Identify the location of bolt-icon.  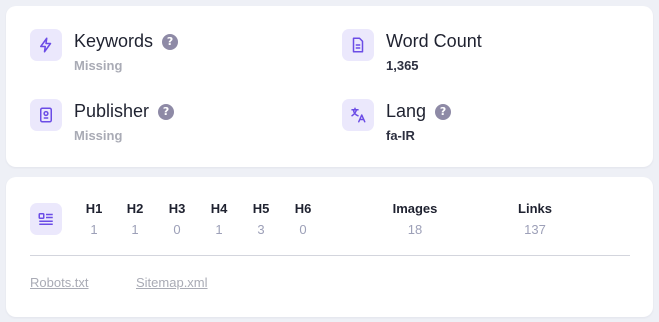
(46, 45).